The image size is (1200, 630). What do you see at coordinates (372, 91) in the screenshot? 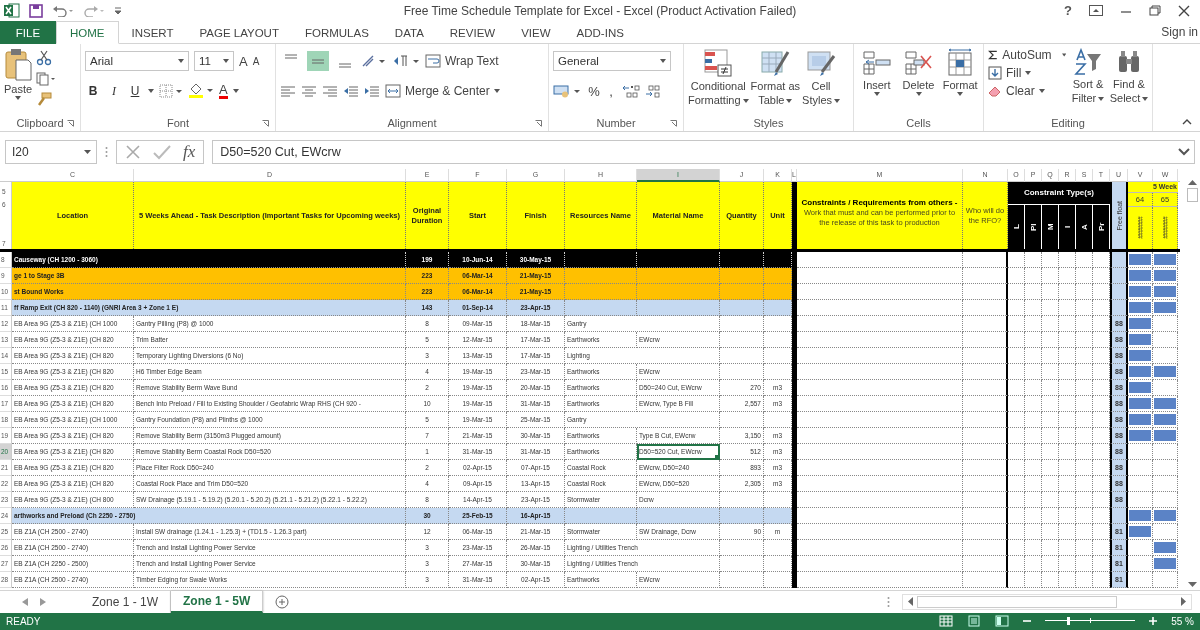
I see `increase-indent-icon` at bounding box center [372, 91].